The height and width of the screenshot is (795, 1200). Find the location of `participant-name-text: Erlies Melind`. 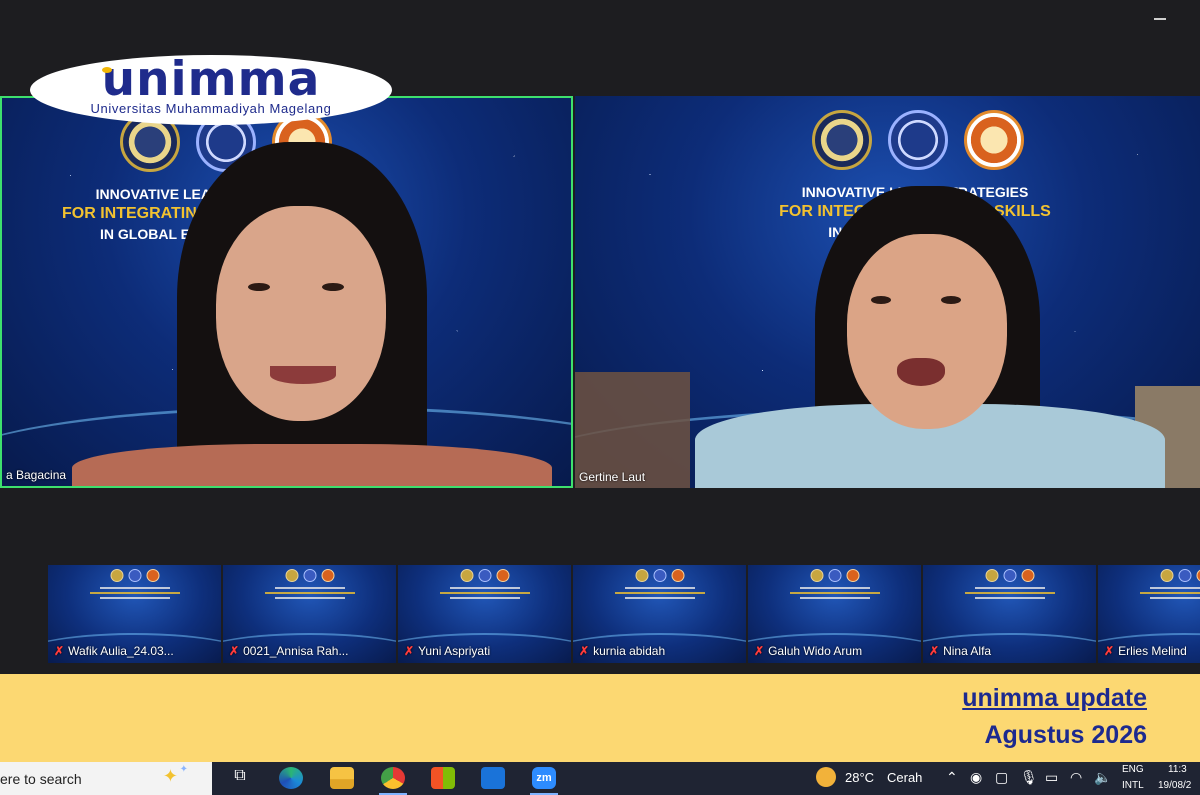

participant-name-text: Erlies Melind is located at coordinates (1152, 651).